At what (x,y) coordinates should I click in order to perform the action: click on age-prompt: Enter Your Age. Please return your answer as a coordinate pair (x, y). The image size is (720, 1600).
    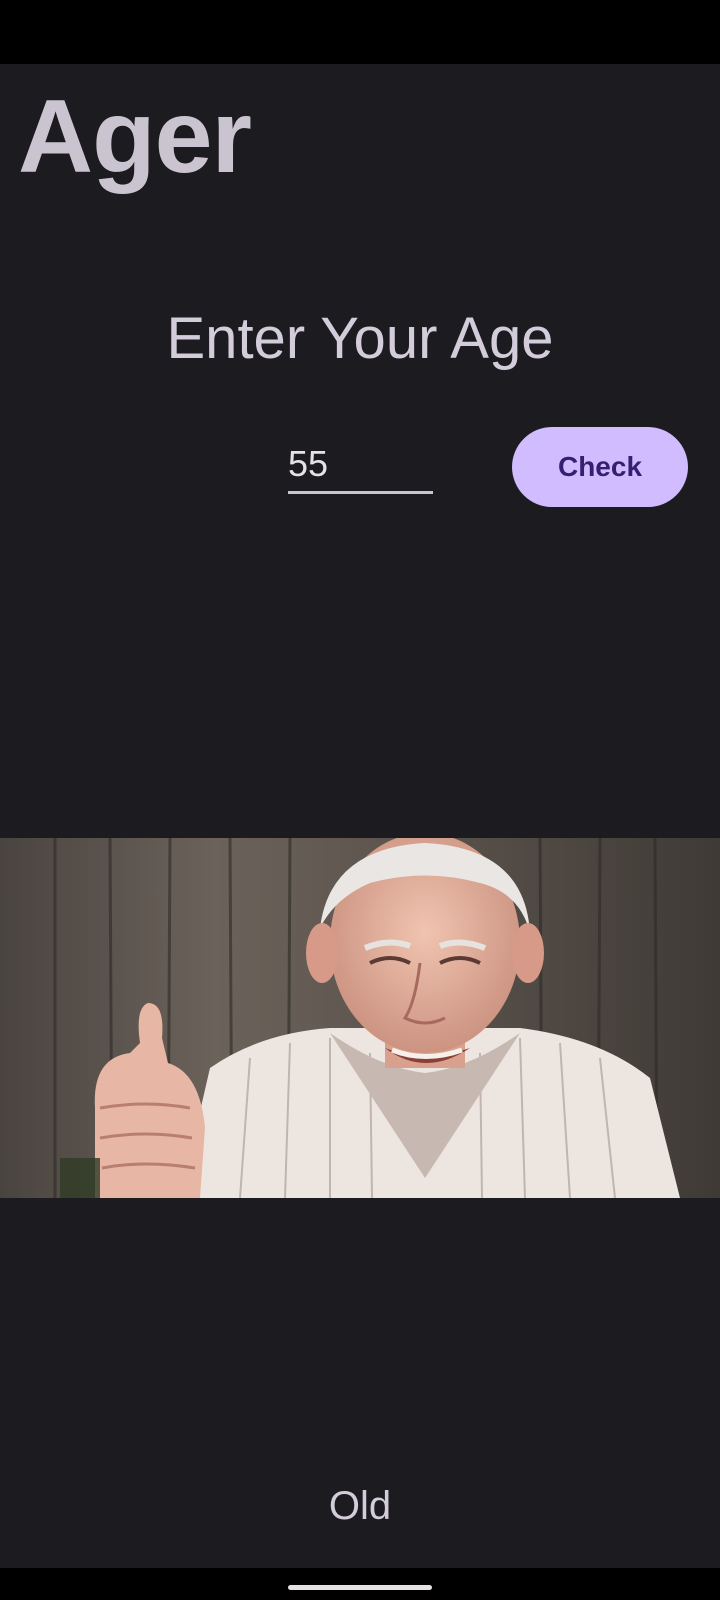
    Looking at the image, I should click on (360, 338).